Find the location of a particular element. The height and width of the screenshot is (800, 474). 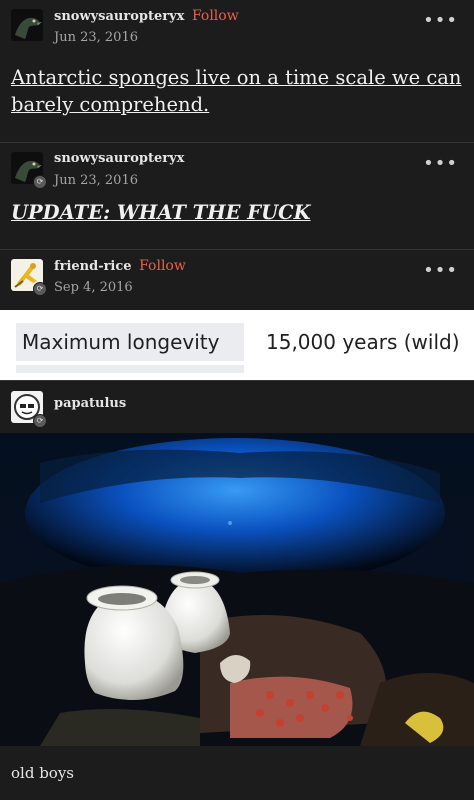

username: friend-rice is located at coordinates (93, 266).